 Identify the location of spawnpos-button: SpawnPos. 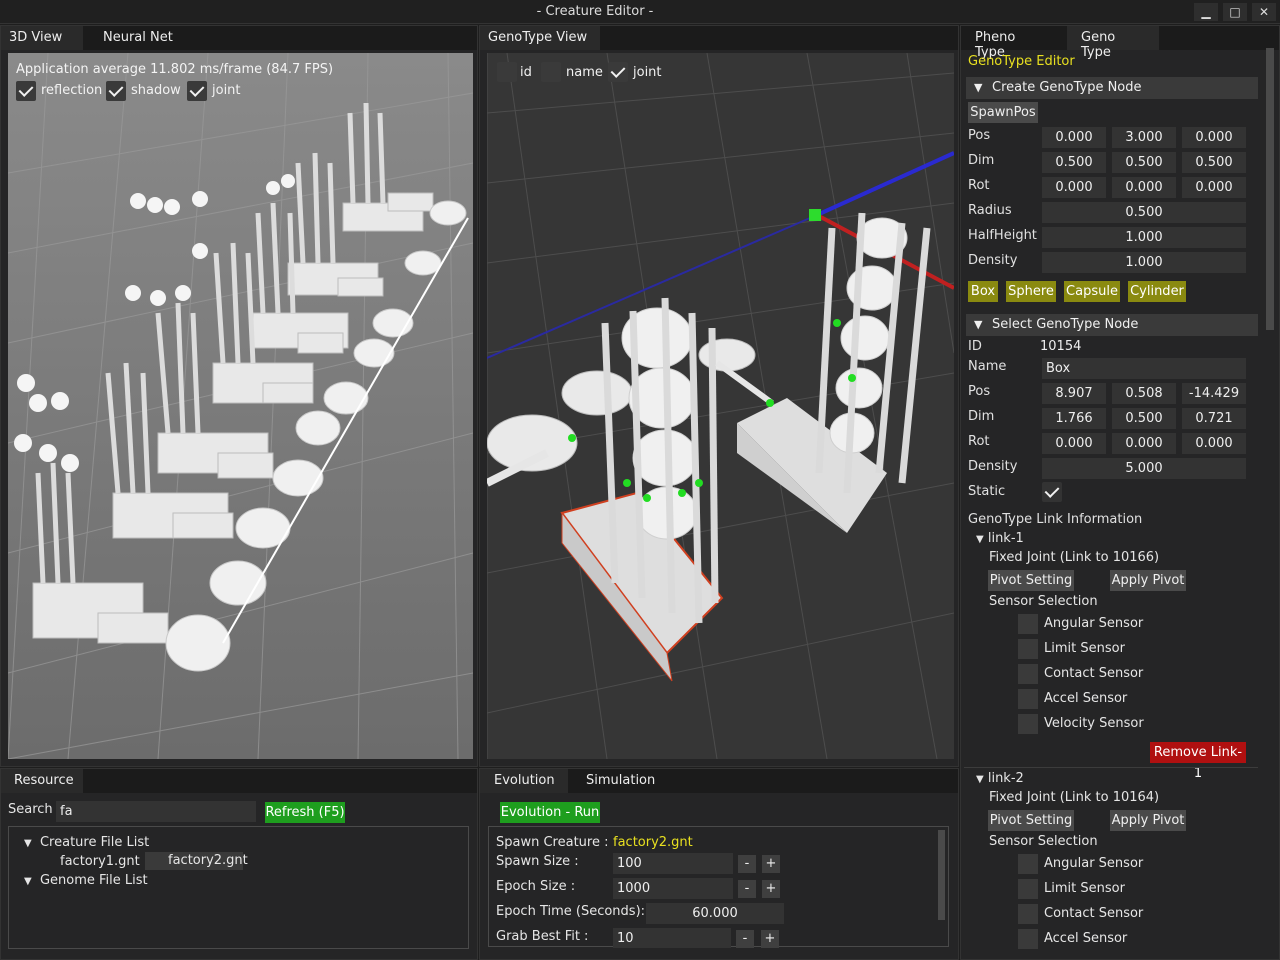
(1003, 112).